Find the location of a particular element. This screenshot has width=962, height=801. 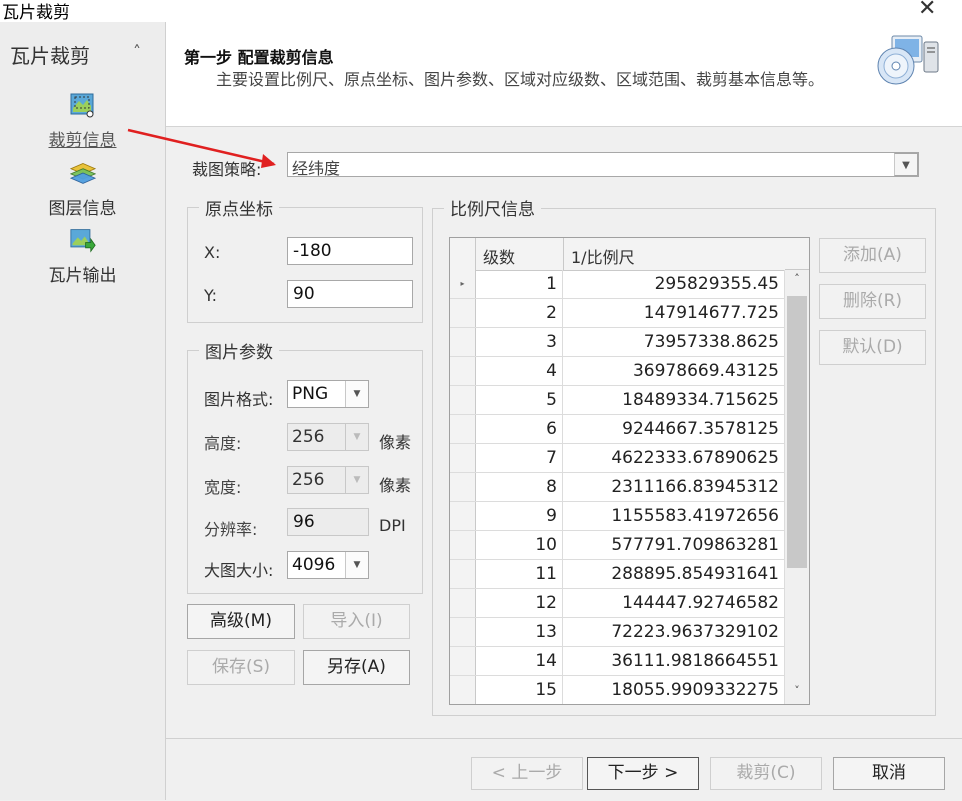

scale-cell: 72223.9637329102 is located at coordinates (674, 632).